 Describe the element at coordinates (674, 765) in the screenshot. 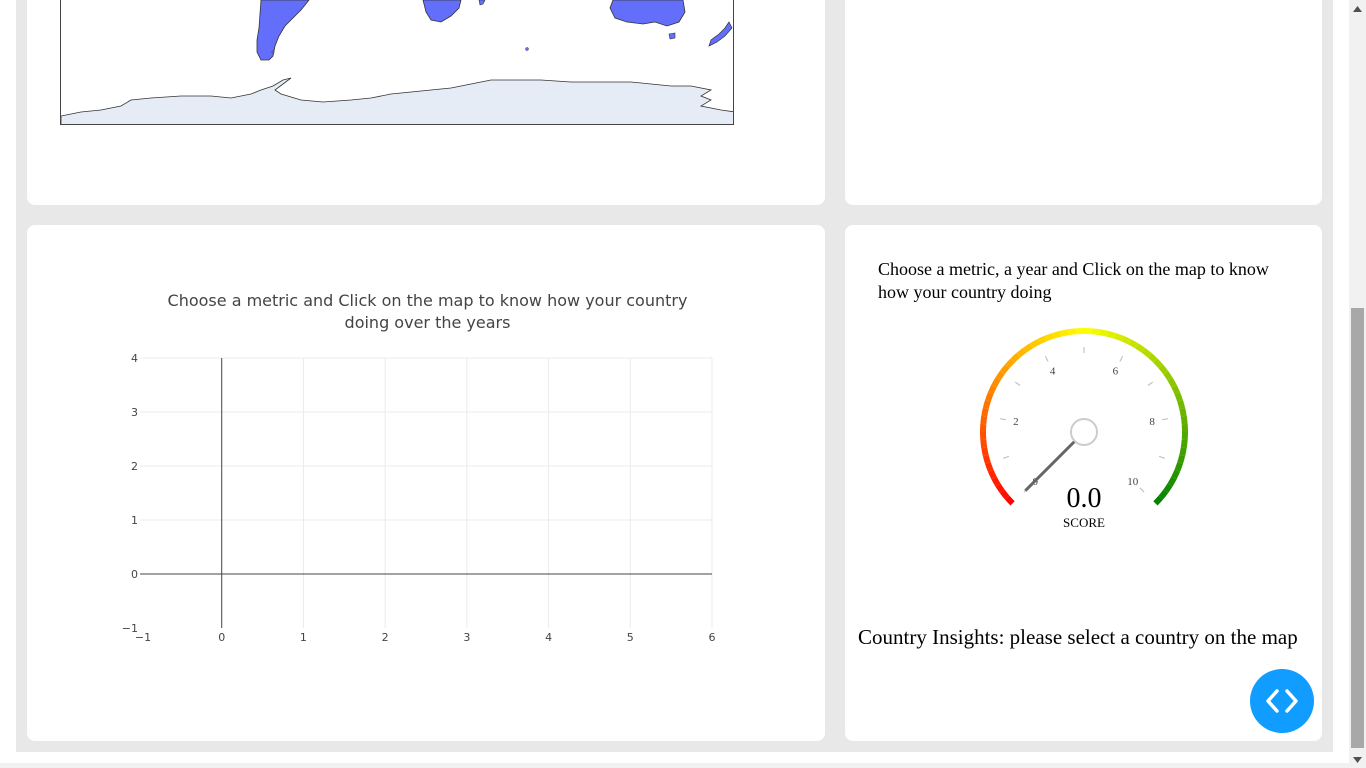

I see `bottom-edge` at that location.